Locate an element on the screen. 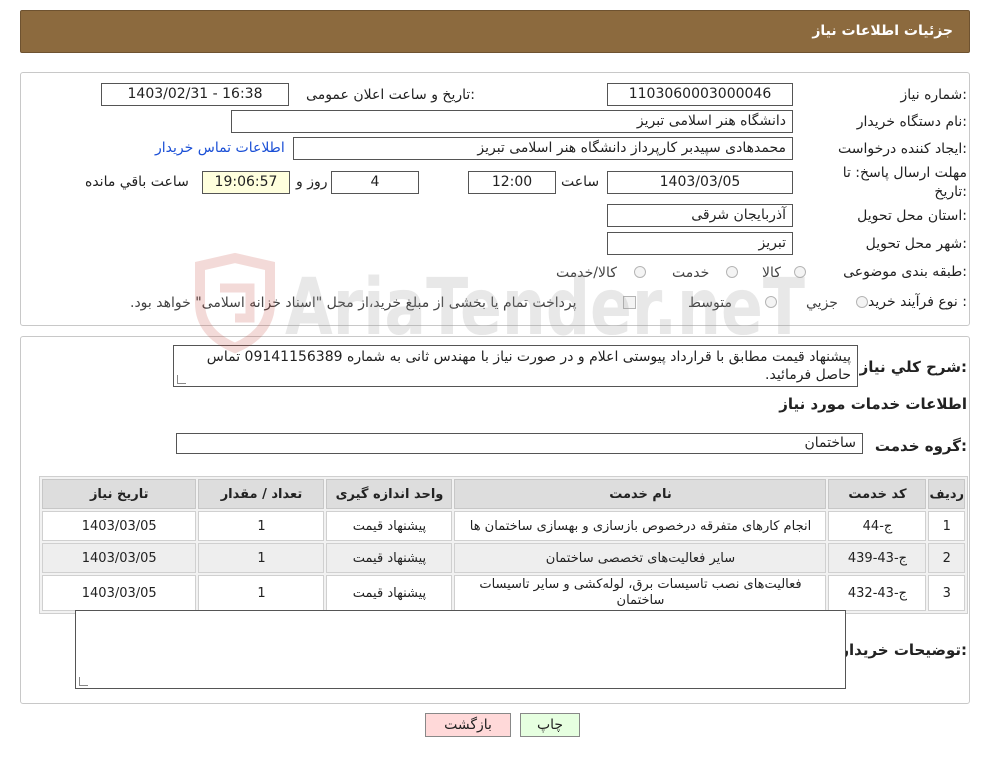 The height and width of the screenshot is (758, 985). buyer-org-field: دانشگاه هنر اسلامی تبریز is located at coordinates (512, 121).